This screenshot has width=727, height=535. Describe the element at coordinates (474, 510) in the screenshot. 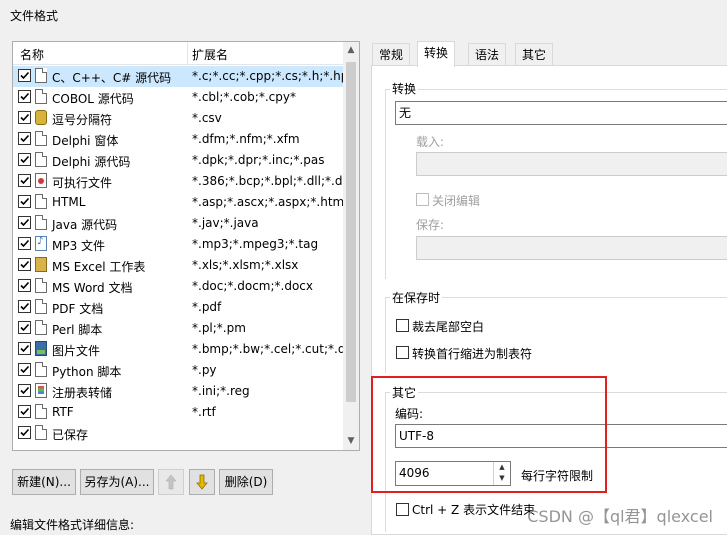

I see `ctrl-z-eof-label: Ctrl + Z 表示文件结束` at that location.